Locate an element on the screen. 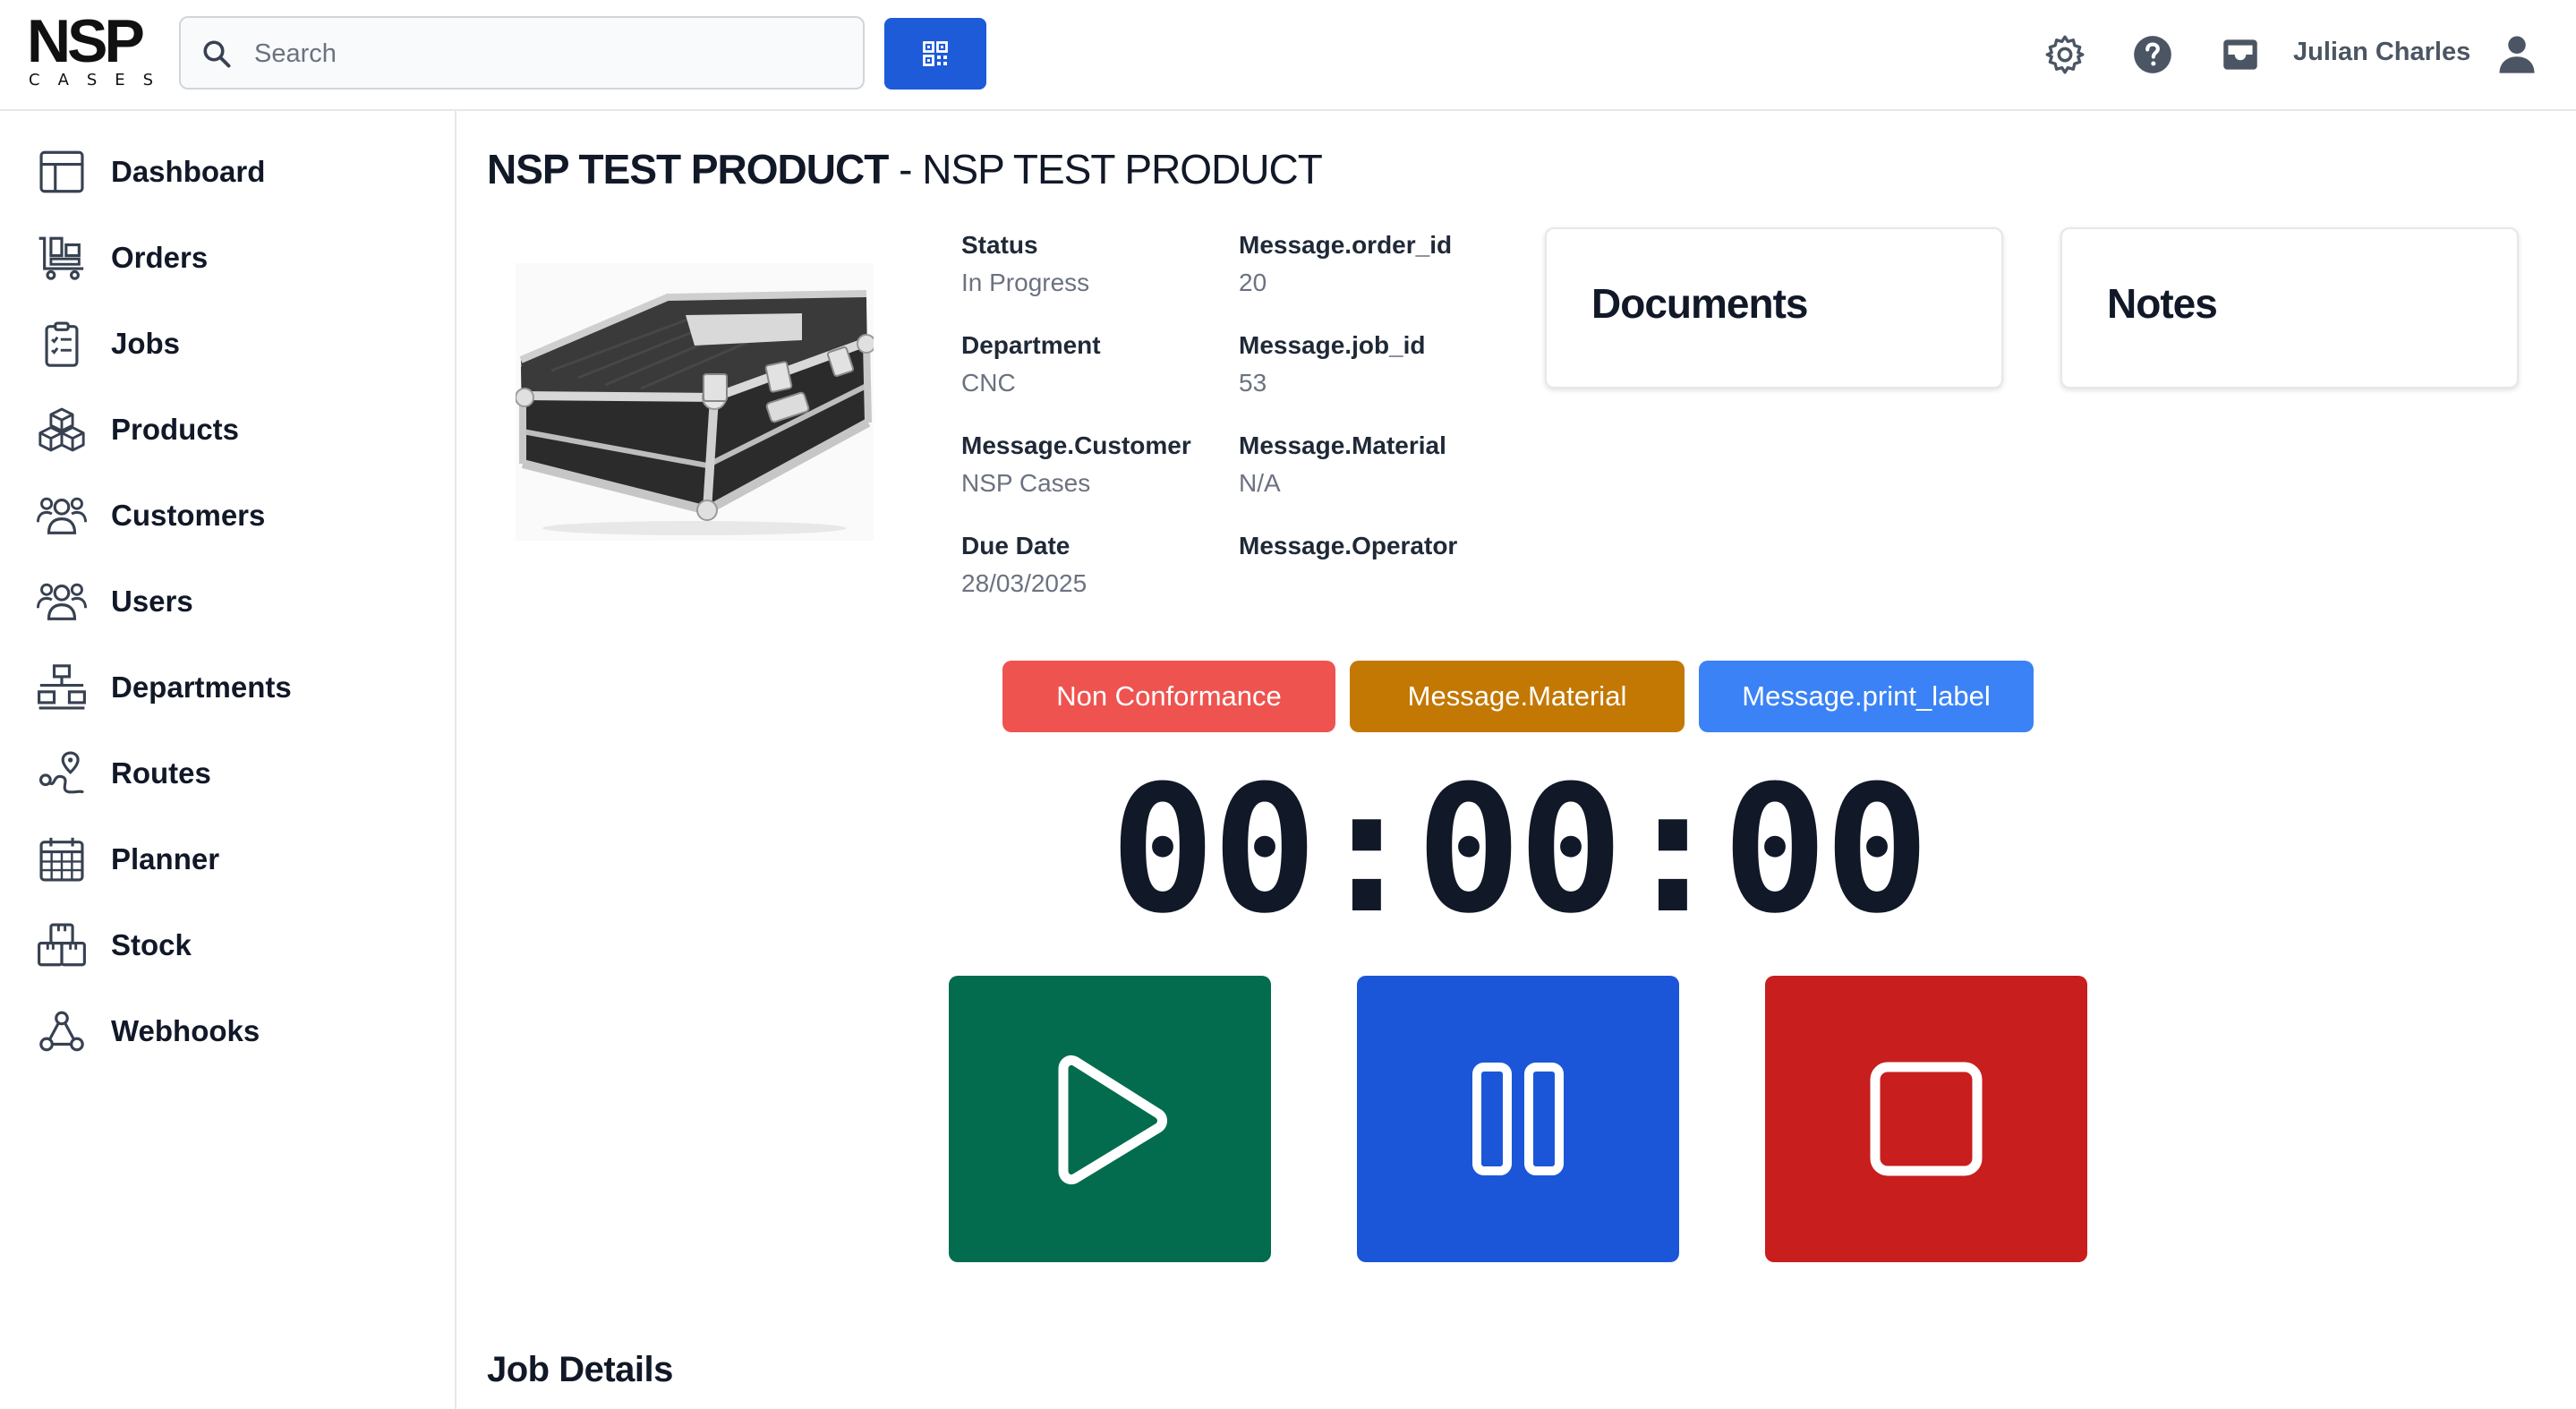 The image size is (2576, 1409). detail-job-id: Message.job_id 53 is located at coordinates (1377, 364).